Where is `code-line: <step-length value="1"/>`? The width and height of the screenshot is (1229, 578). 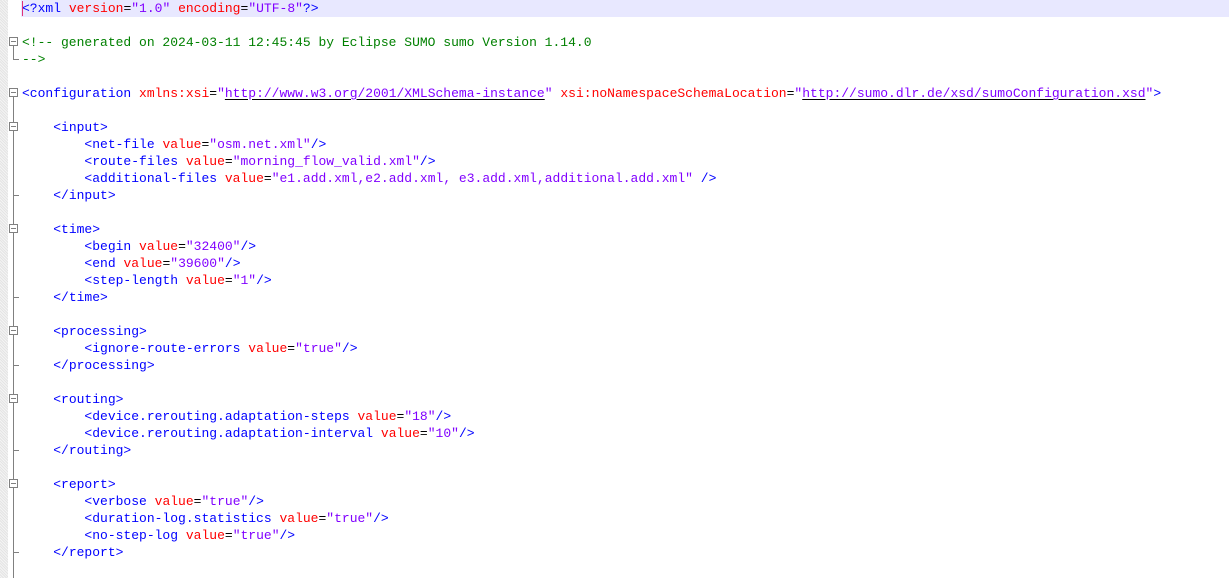 code-line: <step-length value="1"/> is located at coordinates (614, 280).